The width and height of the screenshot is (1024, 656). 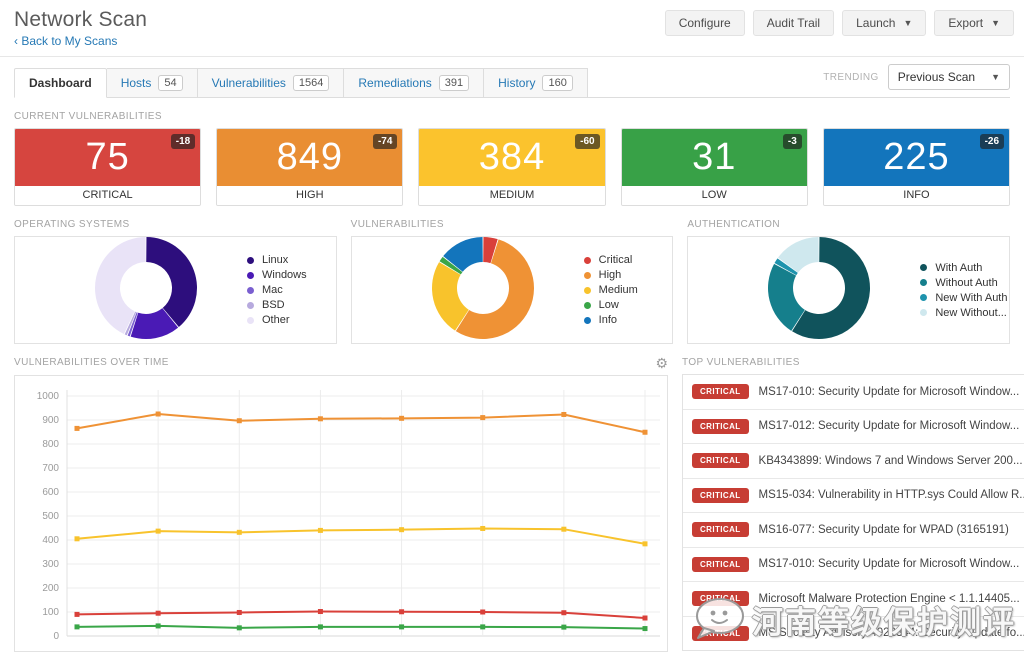 I want to click on tab-label: Hosts, so click(x=136, y=83).